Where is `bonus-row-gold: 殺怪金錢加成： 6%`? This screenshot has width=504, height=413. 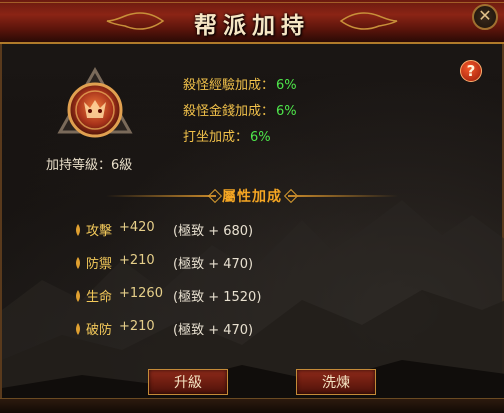 bonus-row-gold: 殺怪金錢加成： 6% is located at coordinates (240, 113).